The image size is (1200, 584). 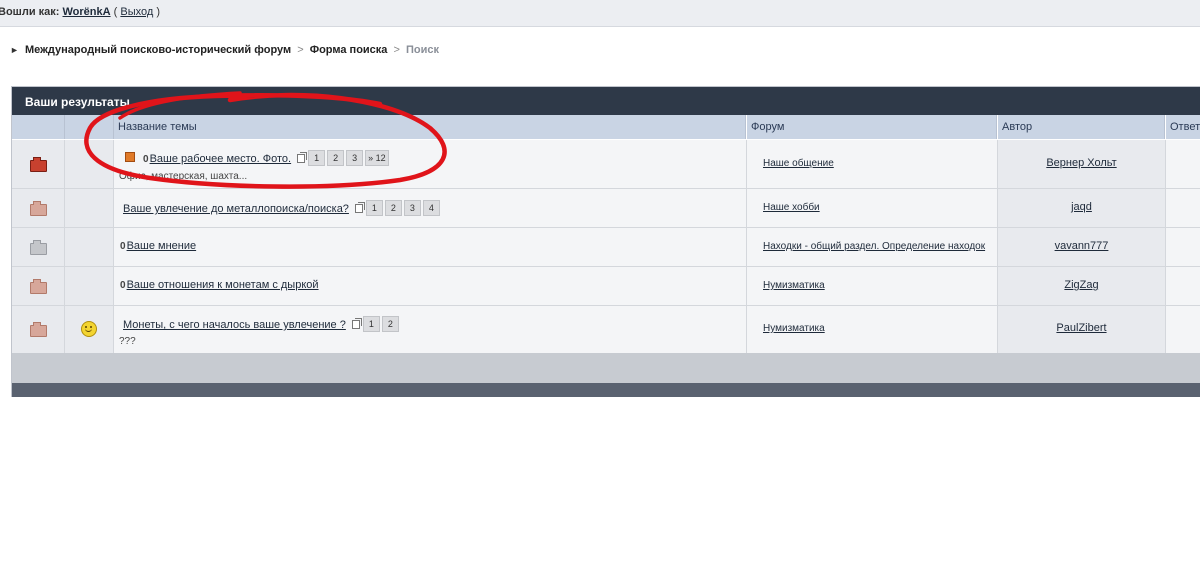 I want to click on hot-folder-icon, so click(x=38, y=164).